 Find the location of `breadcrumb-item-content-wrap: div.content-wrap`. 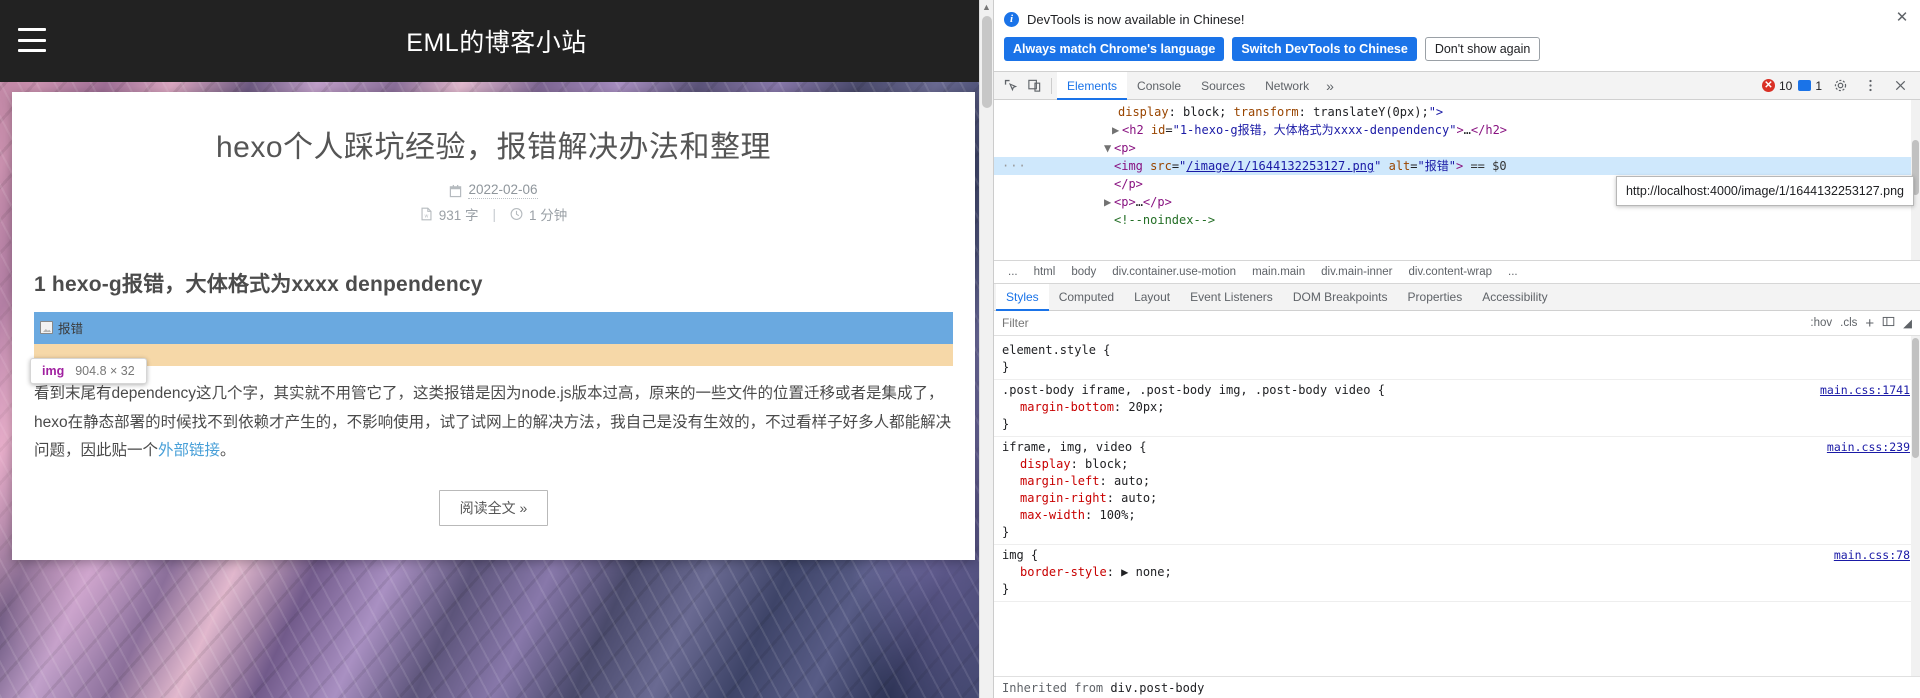

breadcrumb-item-content-wrap: div.content-wrap is located at coordinates (1451, 272).